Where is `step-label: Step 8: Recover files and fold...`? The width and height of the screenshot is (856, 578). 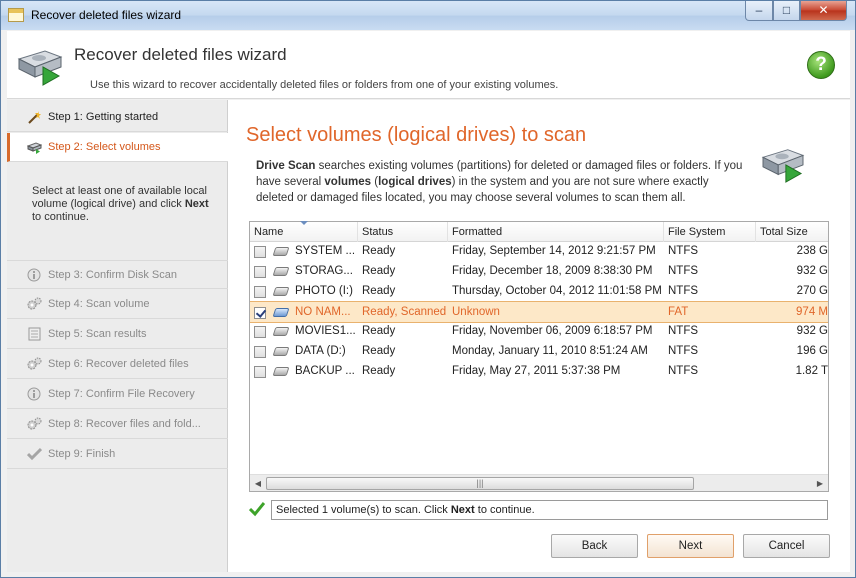
step-label: Step 8: Recover files and fold... is located at coordinates (124, 424).